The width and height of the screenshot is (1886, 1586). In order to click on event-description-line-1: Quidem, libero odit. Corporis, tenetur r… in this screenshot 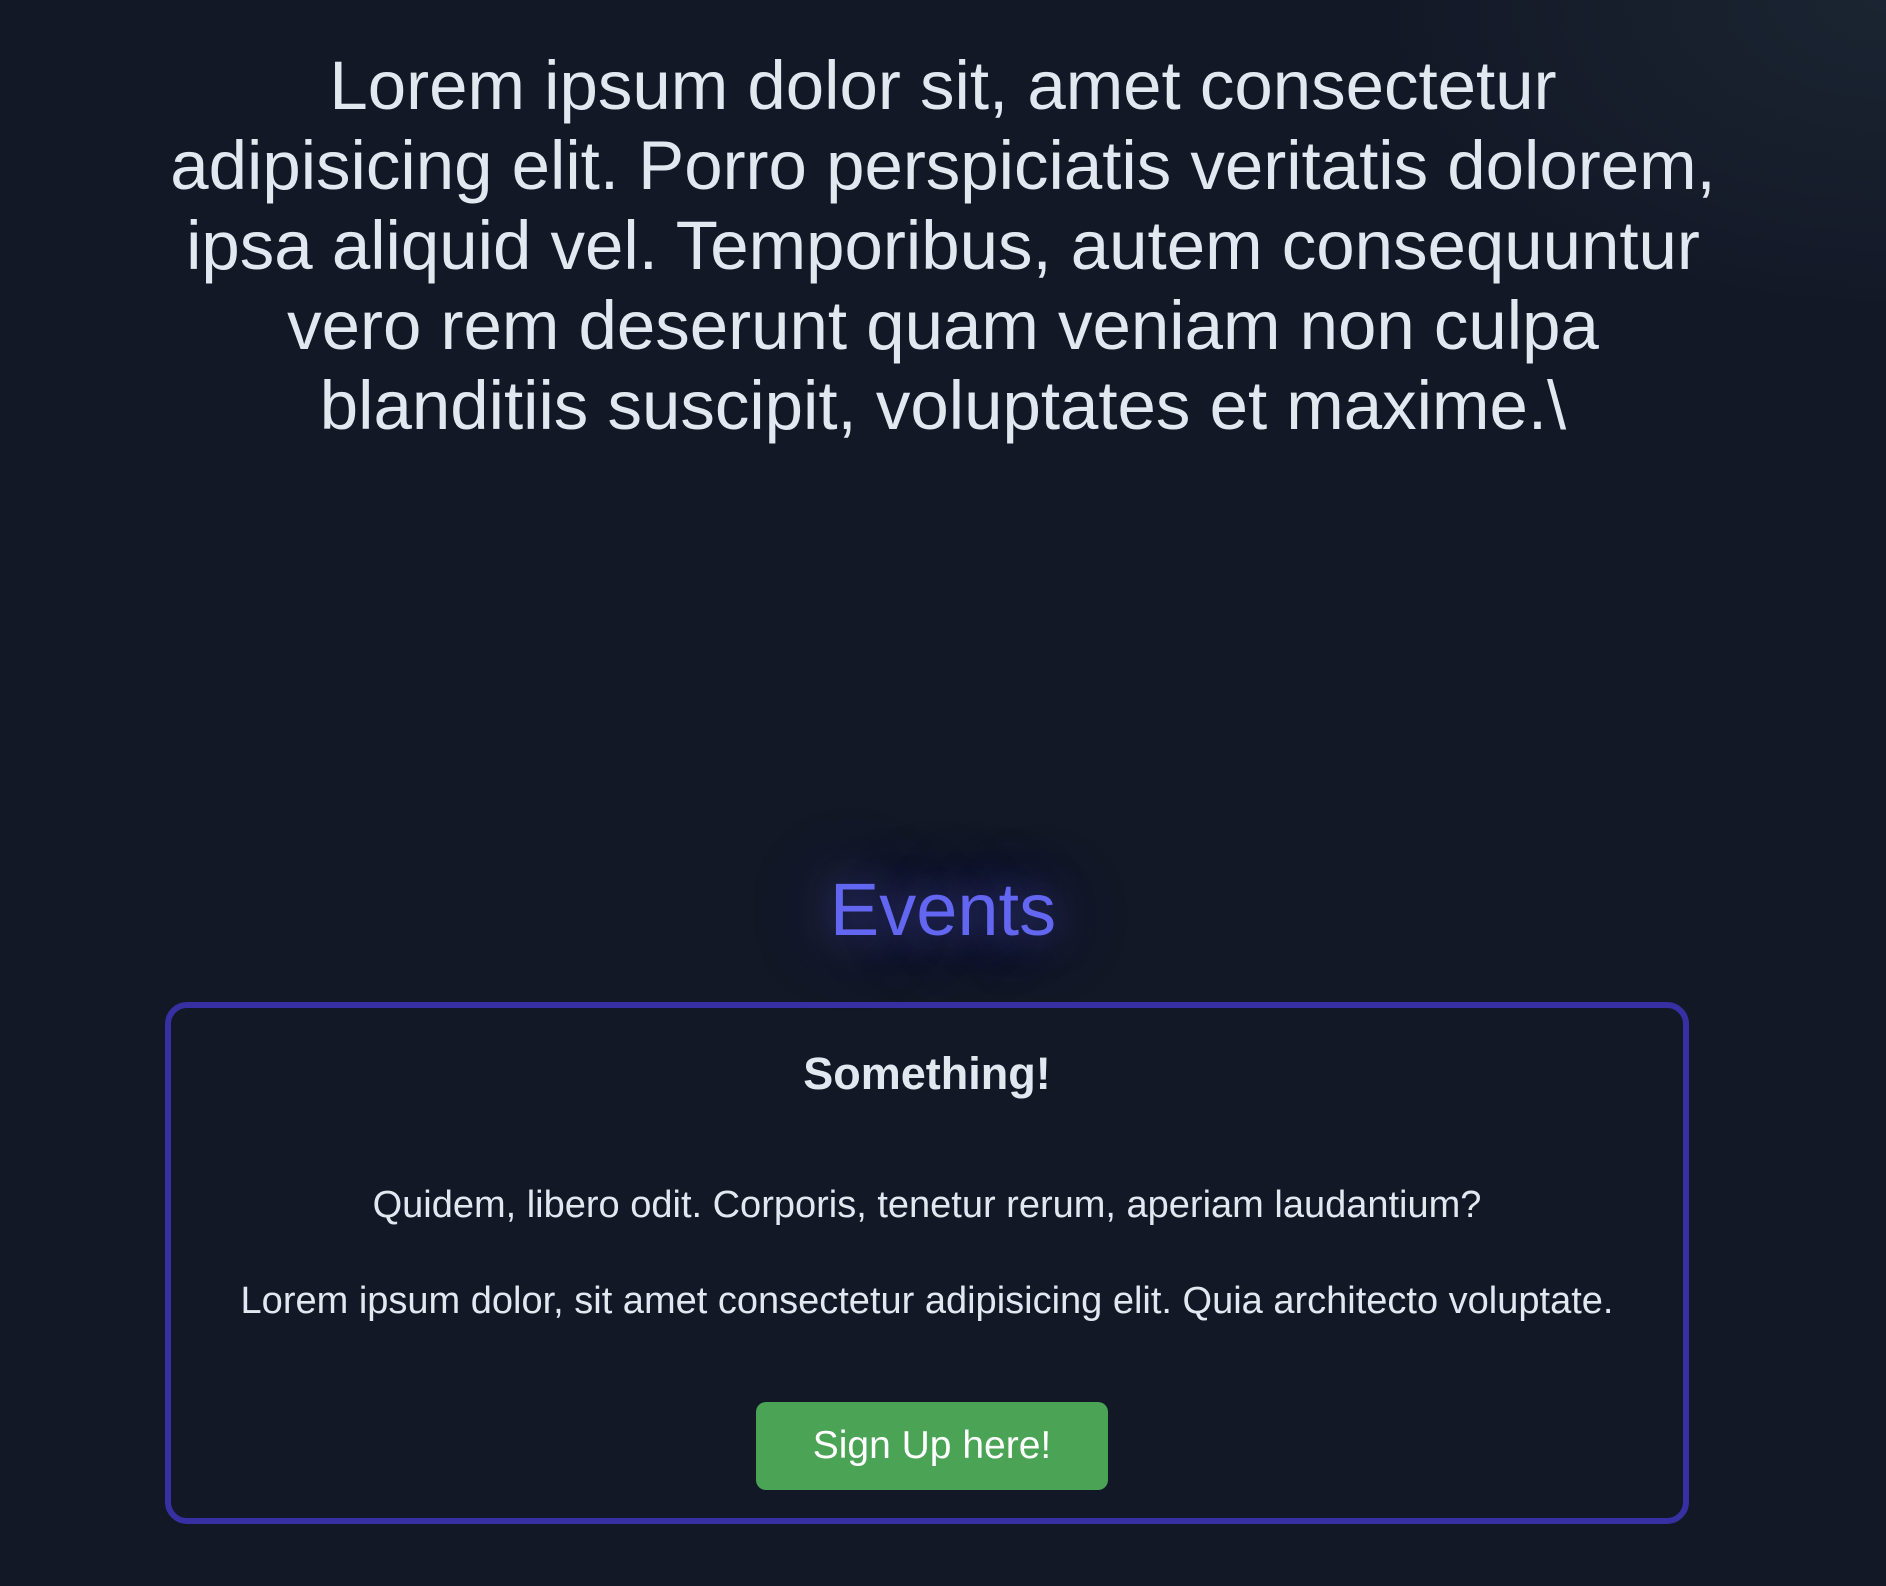, I will do `click(927, 1205)`.